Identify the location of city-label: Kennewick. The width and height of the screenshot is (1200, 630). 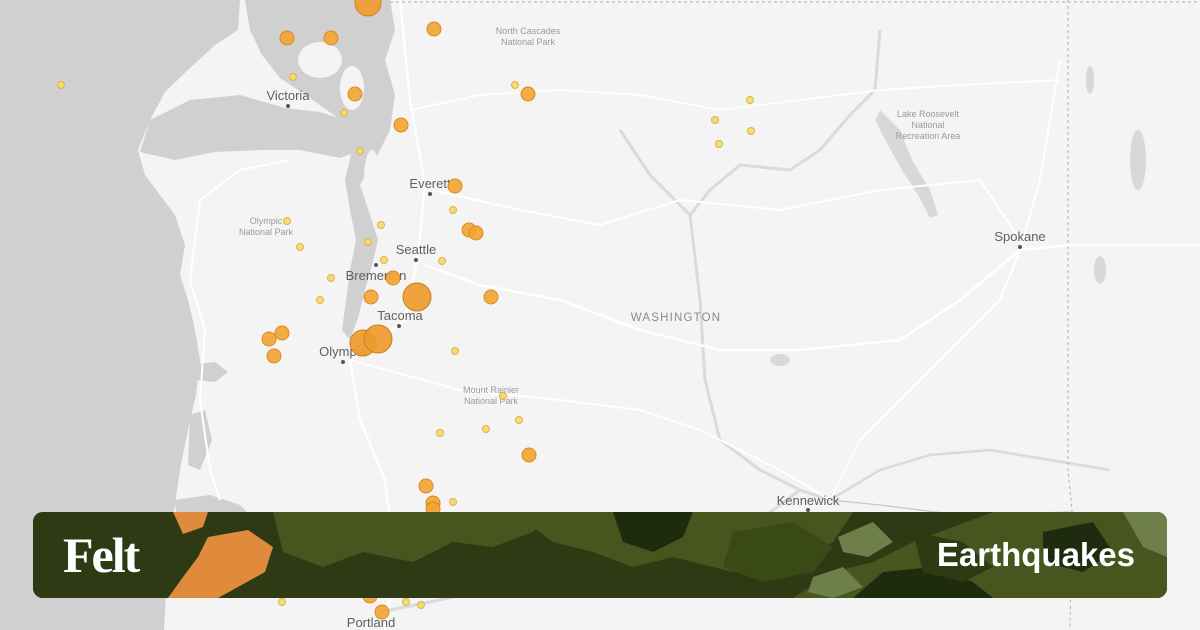
(808, 500).